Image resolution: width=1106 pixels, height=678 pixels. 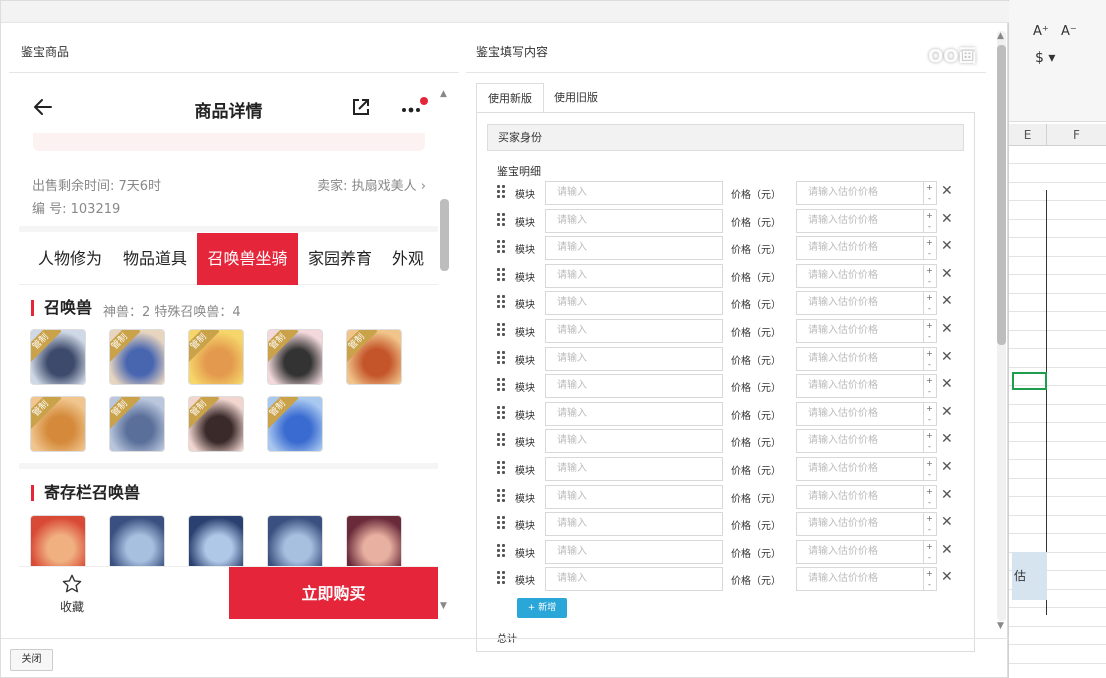 What do you see at coordinates (443, 606) in the screenshot?
I see `scroll-down-arrow: ▼` at bounding box center [443, 606].